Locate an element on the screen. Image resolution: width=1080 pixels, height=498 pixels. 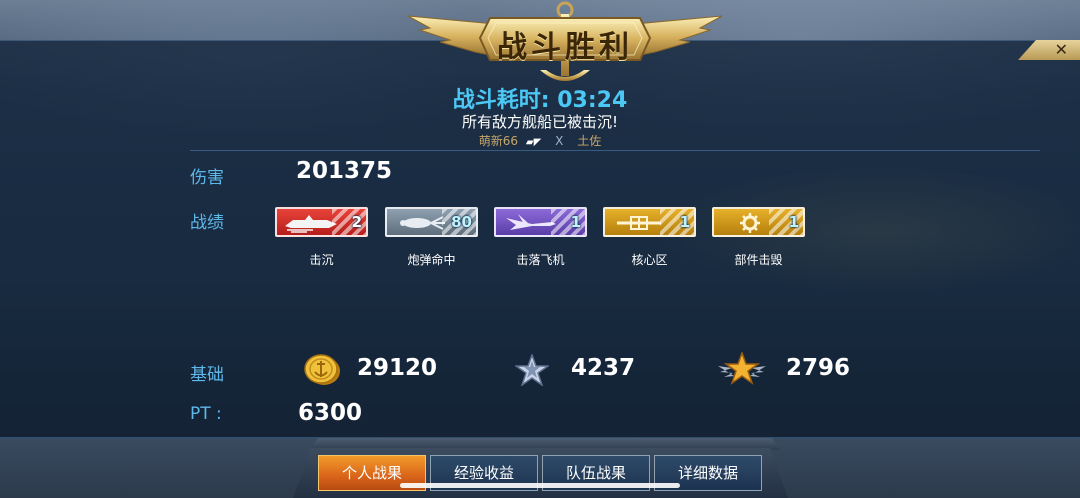
badge-sinks: 2 is located at coordinates (321, 222).